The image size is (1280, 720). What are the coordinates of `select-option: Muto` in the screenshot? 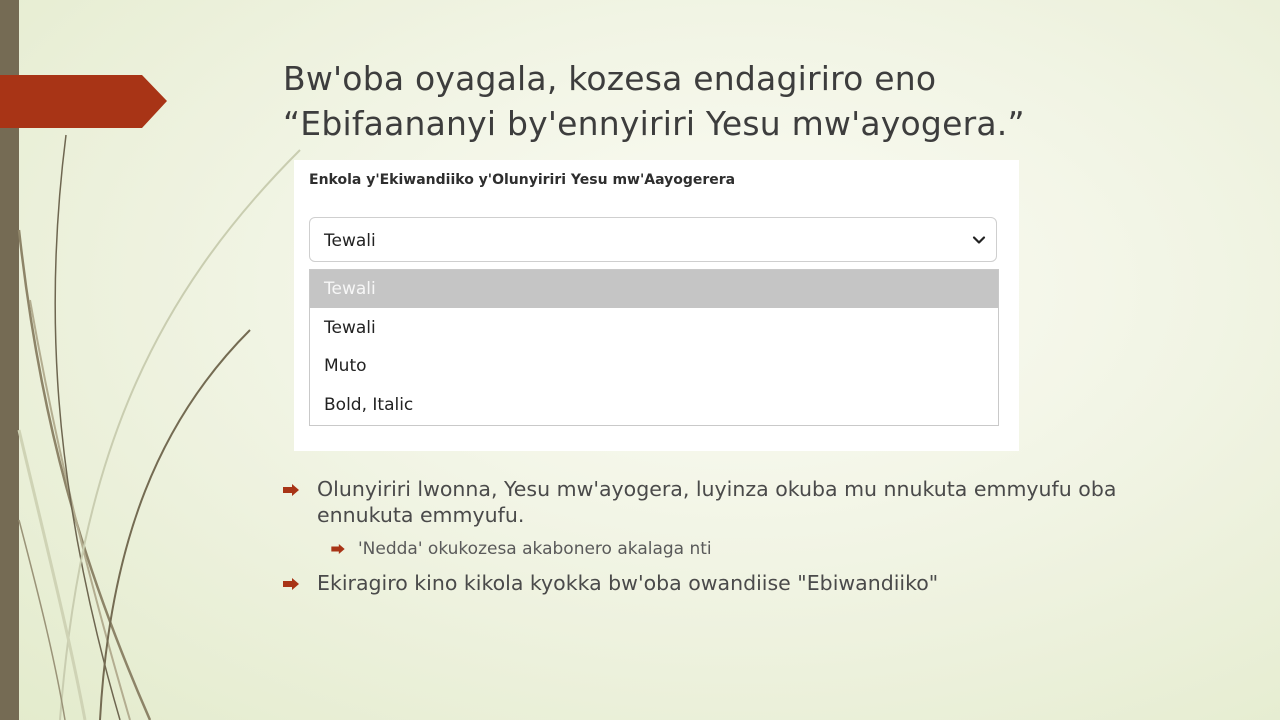 It's located at (654, 366).